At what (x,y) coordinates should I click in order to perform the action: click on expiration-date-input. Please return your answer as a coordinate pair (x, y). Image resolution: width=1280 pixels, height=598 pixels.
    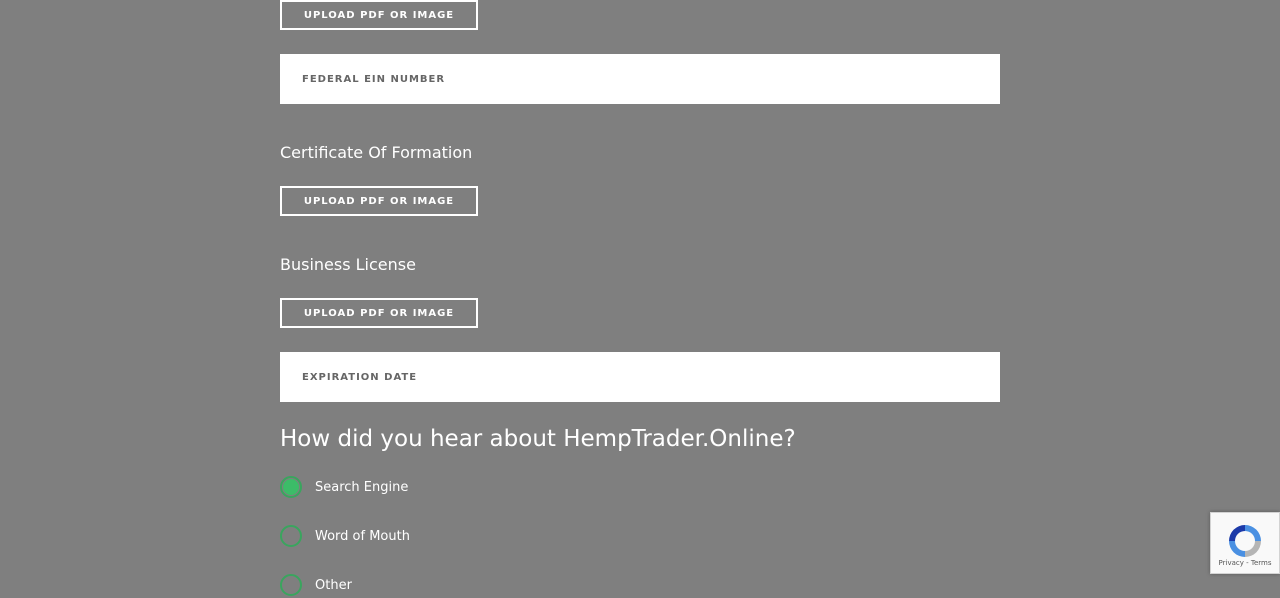
    Looking at the image, I should click on (640, 377).